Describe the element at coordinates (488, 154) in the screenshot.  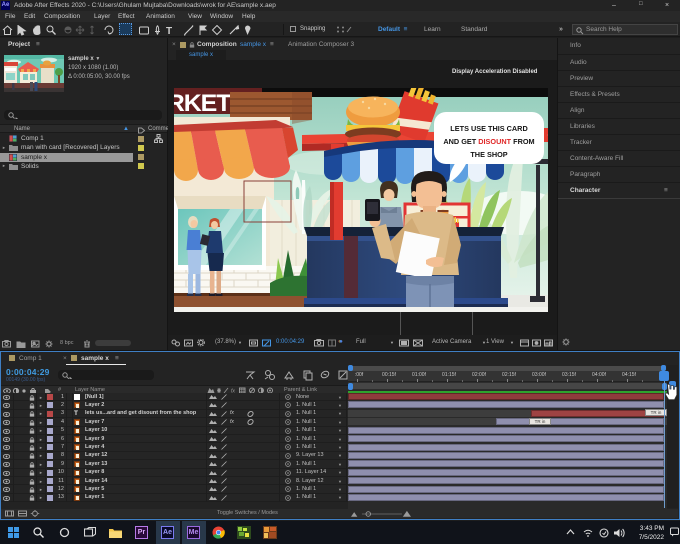
I see `svg-text: THE SHOP` at that location.